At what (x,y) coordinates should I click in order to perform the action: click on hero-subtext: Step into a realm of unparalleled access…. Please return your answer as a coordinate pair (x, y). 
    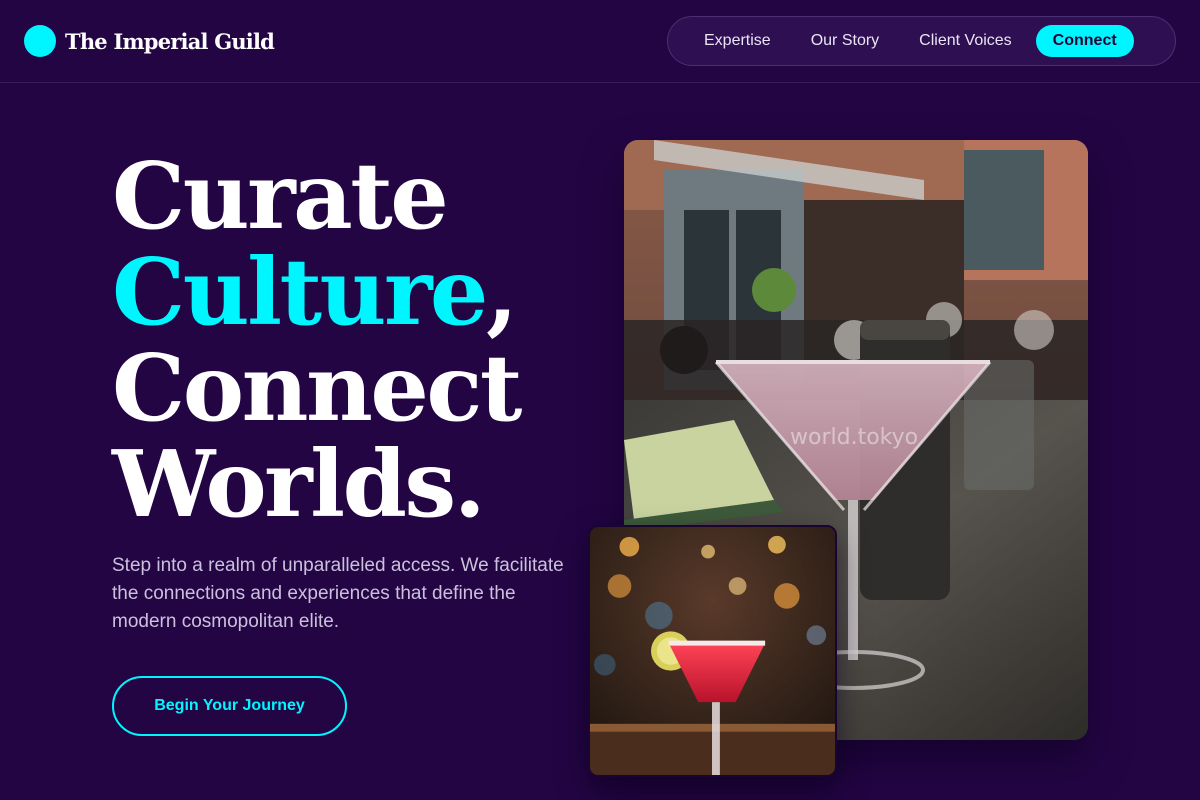
    Looking at the image, I should click on (338, 593).